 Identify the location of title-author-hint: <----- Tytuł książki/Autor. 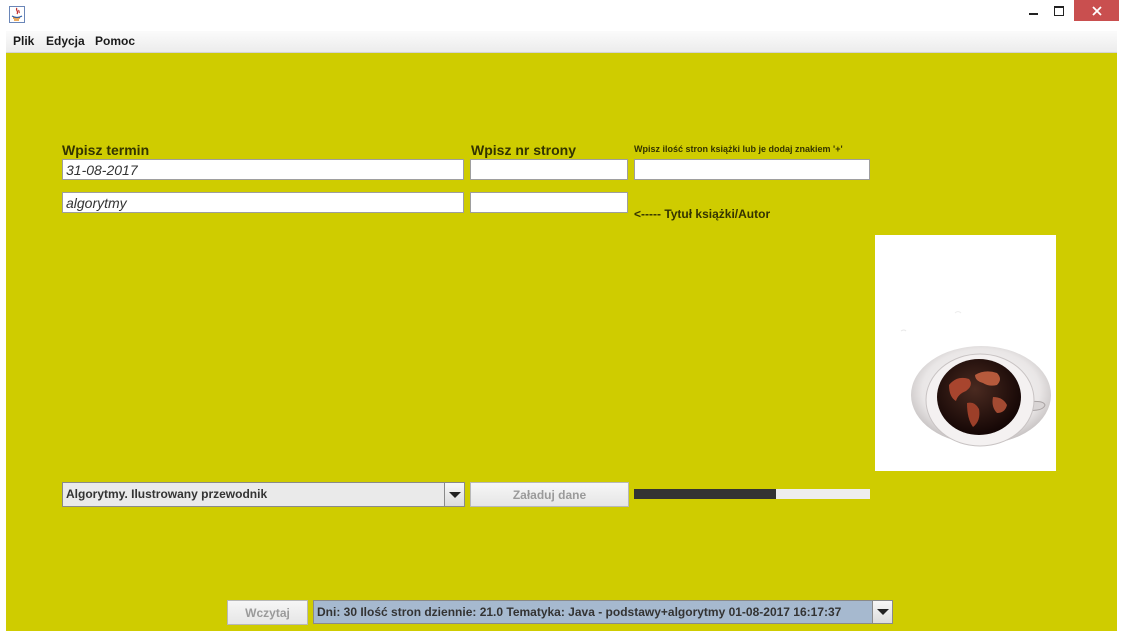
(702, 214).